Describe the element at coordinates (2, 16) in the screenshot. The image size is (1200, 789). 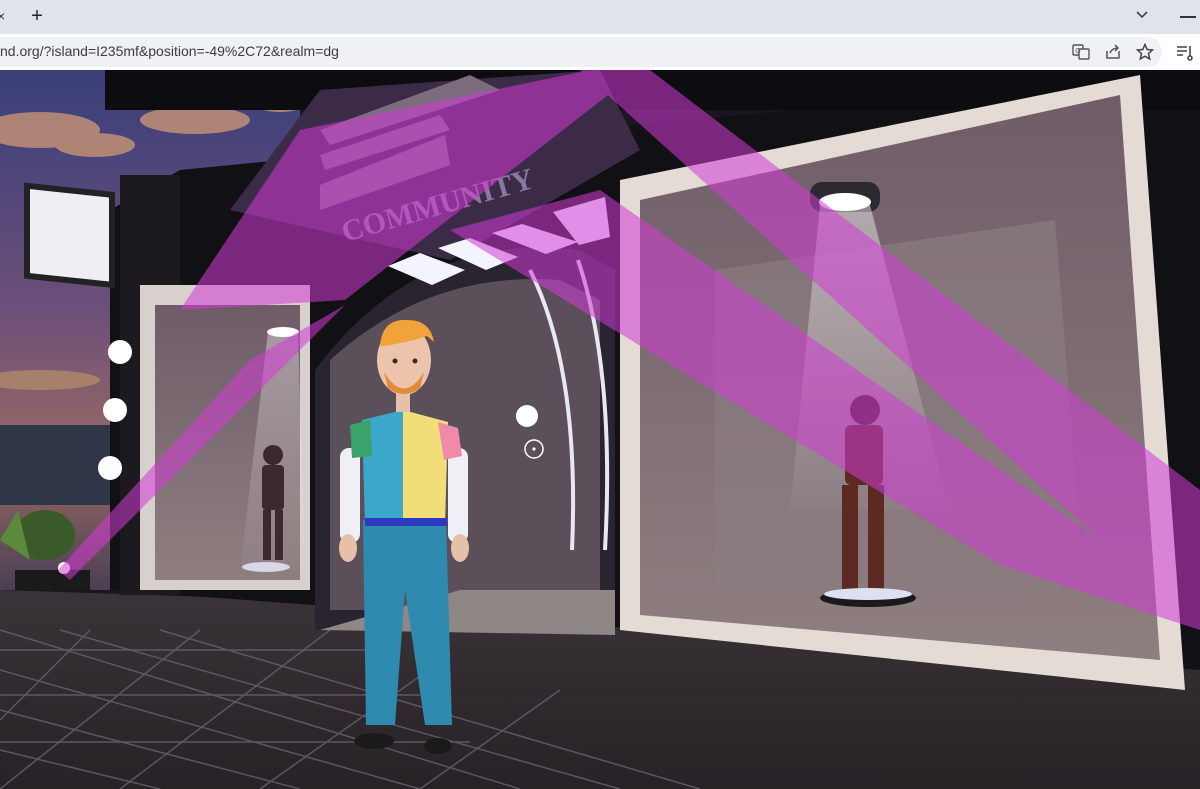
I see `tab-close-icon: ×` at that location.